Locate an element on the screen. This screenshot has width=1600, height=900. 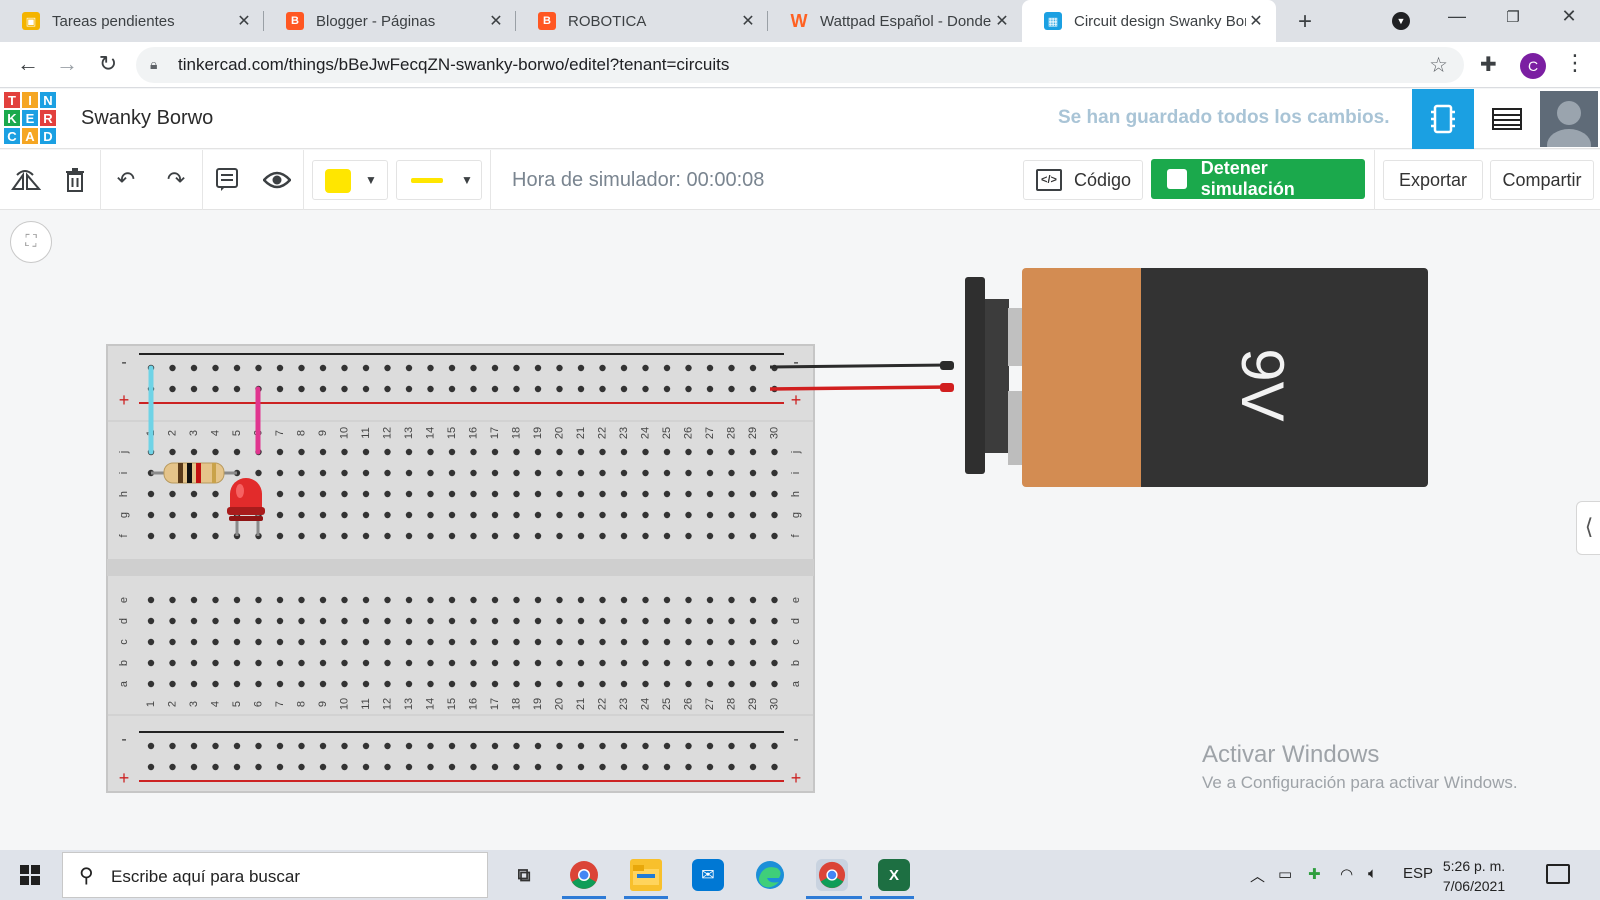
battery-icon: ▭ is located at coordinates (1285, 874).